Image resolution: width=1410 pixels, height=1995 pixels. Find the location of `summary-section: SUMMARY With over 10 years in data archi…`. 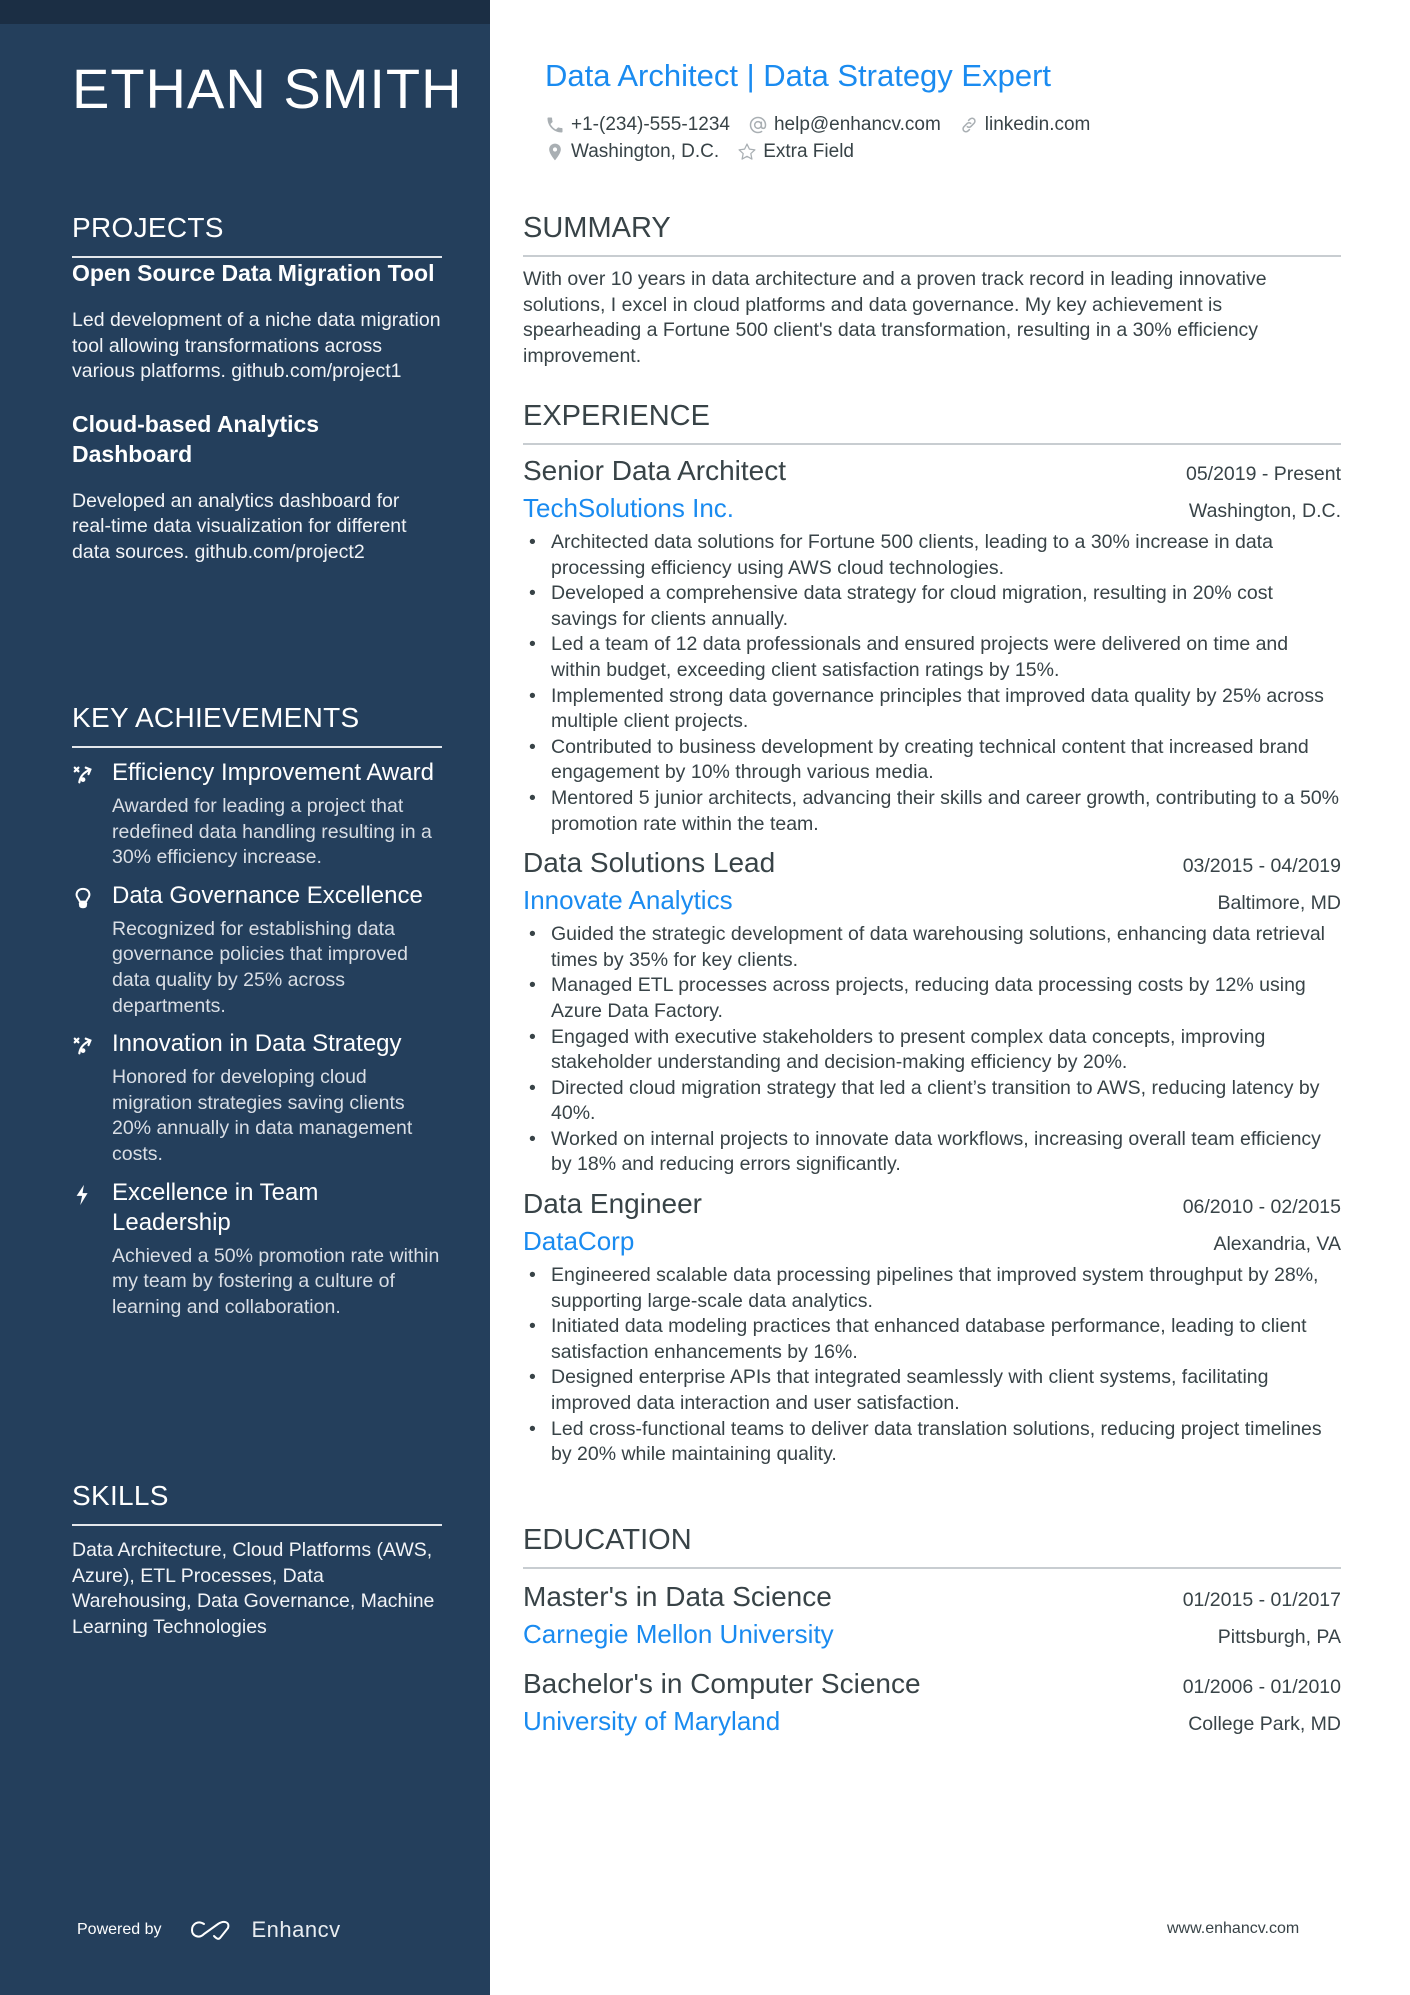

summary-section: SUMMARY With over 10 years in data archi… is located at coordinates (932, 290).